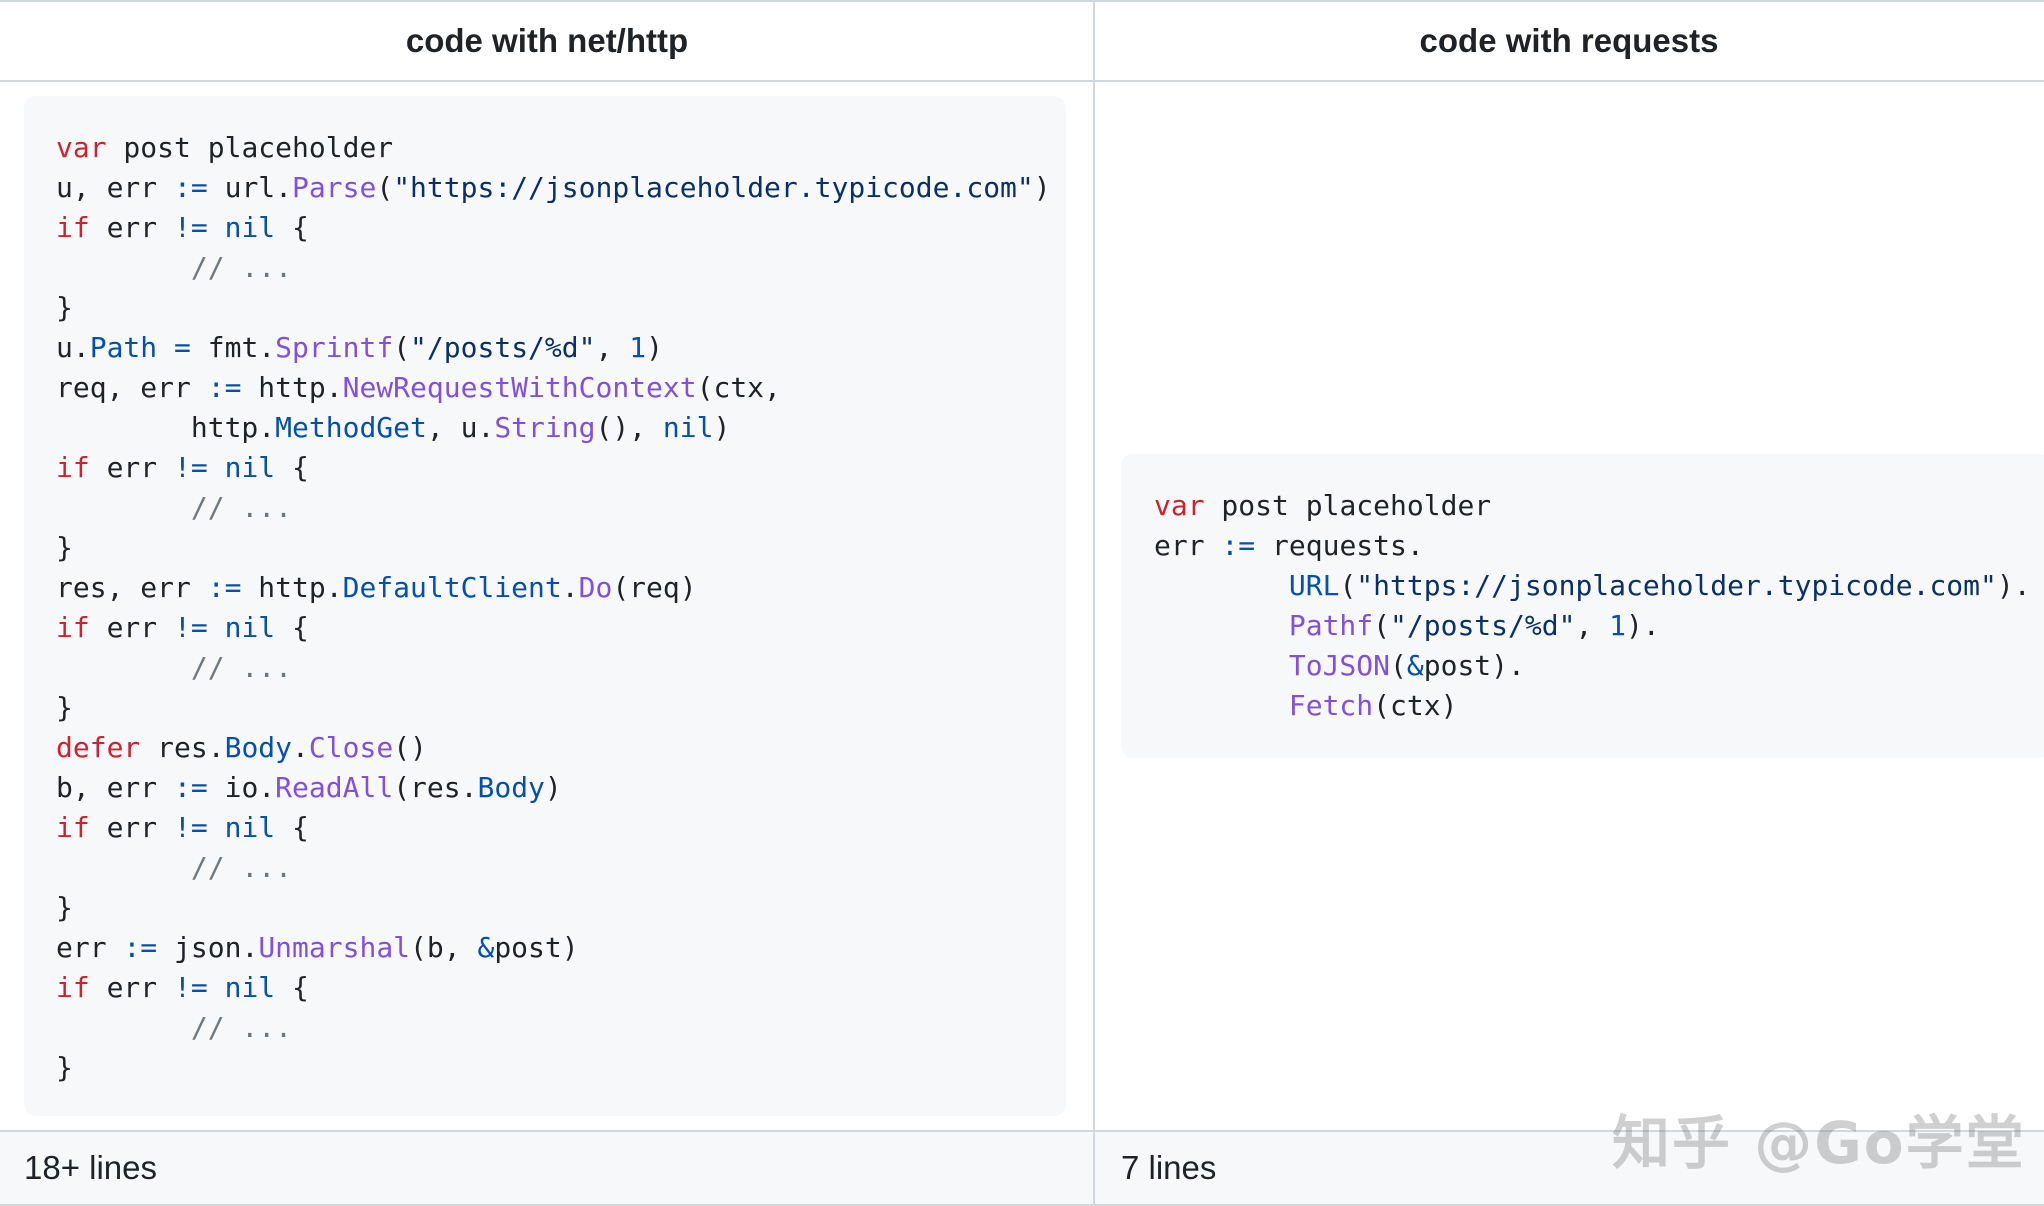 This screenshot has width=2044, height=1206. What do you see at coordinates (1289, 545) in the screenshot?
I see `code-line: err := requests.` at bounding box center [1289, 545].